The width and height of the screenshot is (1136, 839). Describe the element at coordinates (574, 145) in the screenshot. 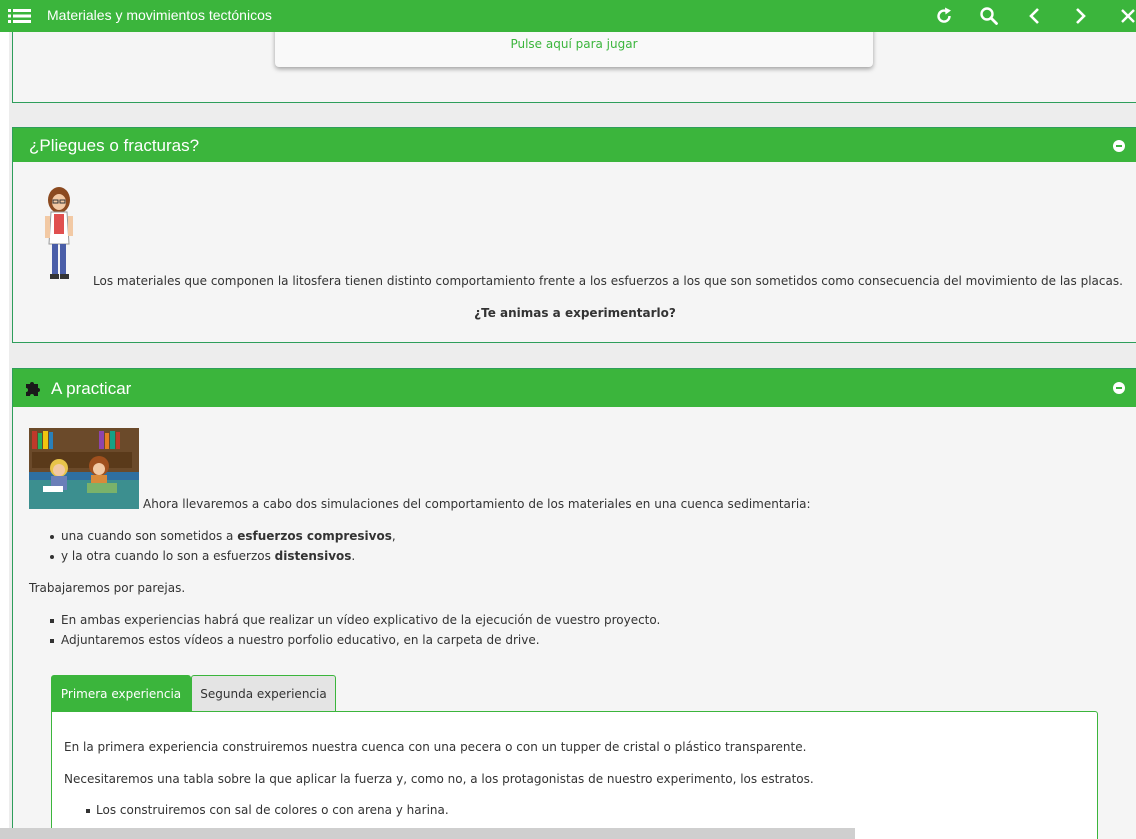

I see `pliegues-header: ¿Pliegues o fracturas?` at that location.